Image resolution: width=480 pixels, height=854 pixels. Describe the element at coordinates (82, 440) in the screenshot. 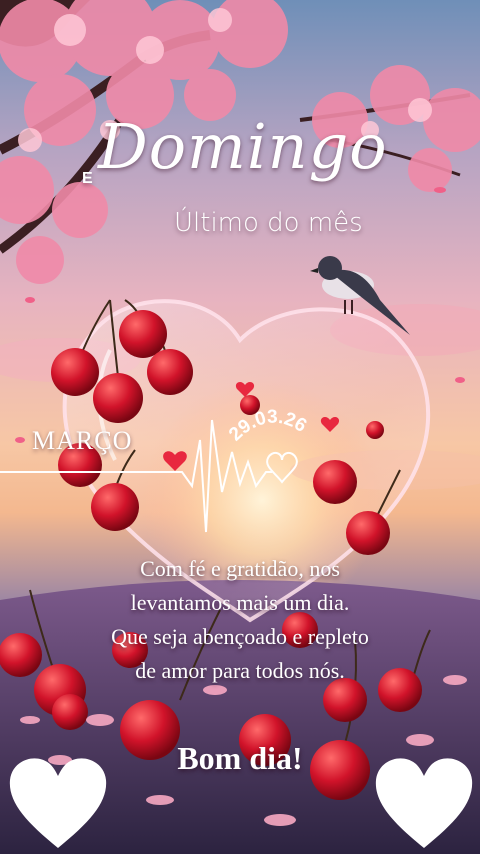

I see `month-label: MARÇO` at that location.